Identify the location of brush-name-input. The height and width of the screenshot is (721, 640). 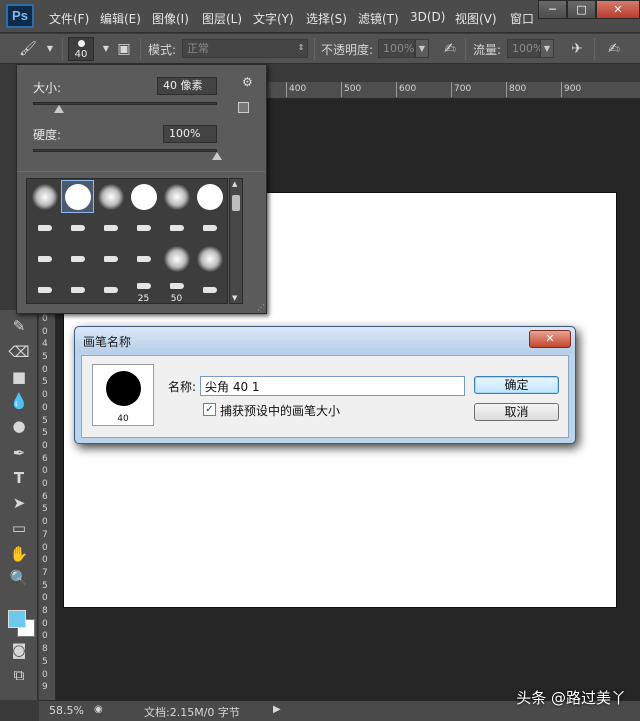
(332, 386).